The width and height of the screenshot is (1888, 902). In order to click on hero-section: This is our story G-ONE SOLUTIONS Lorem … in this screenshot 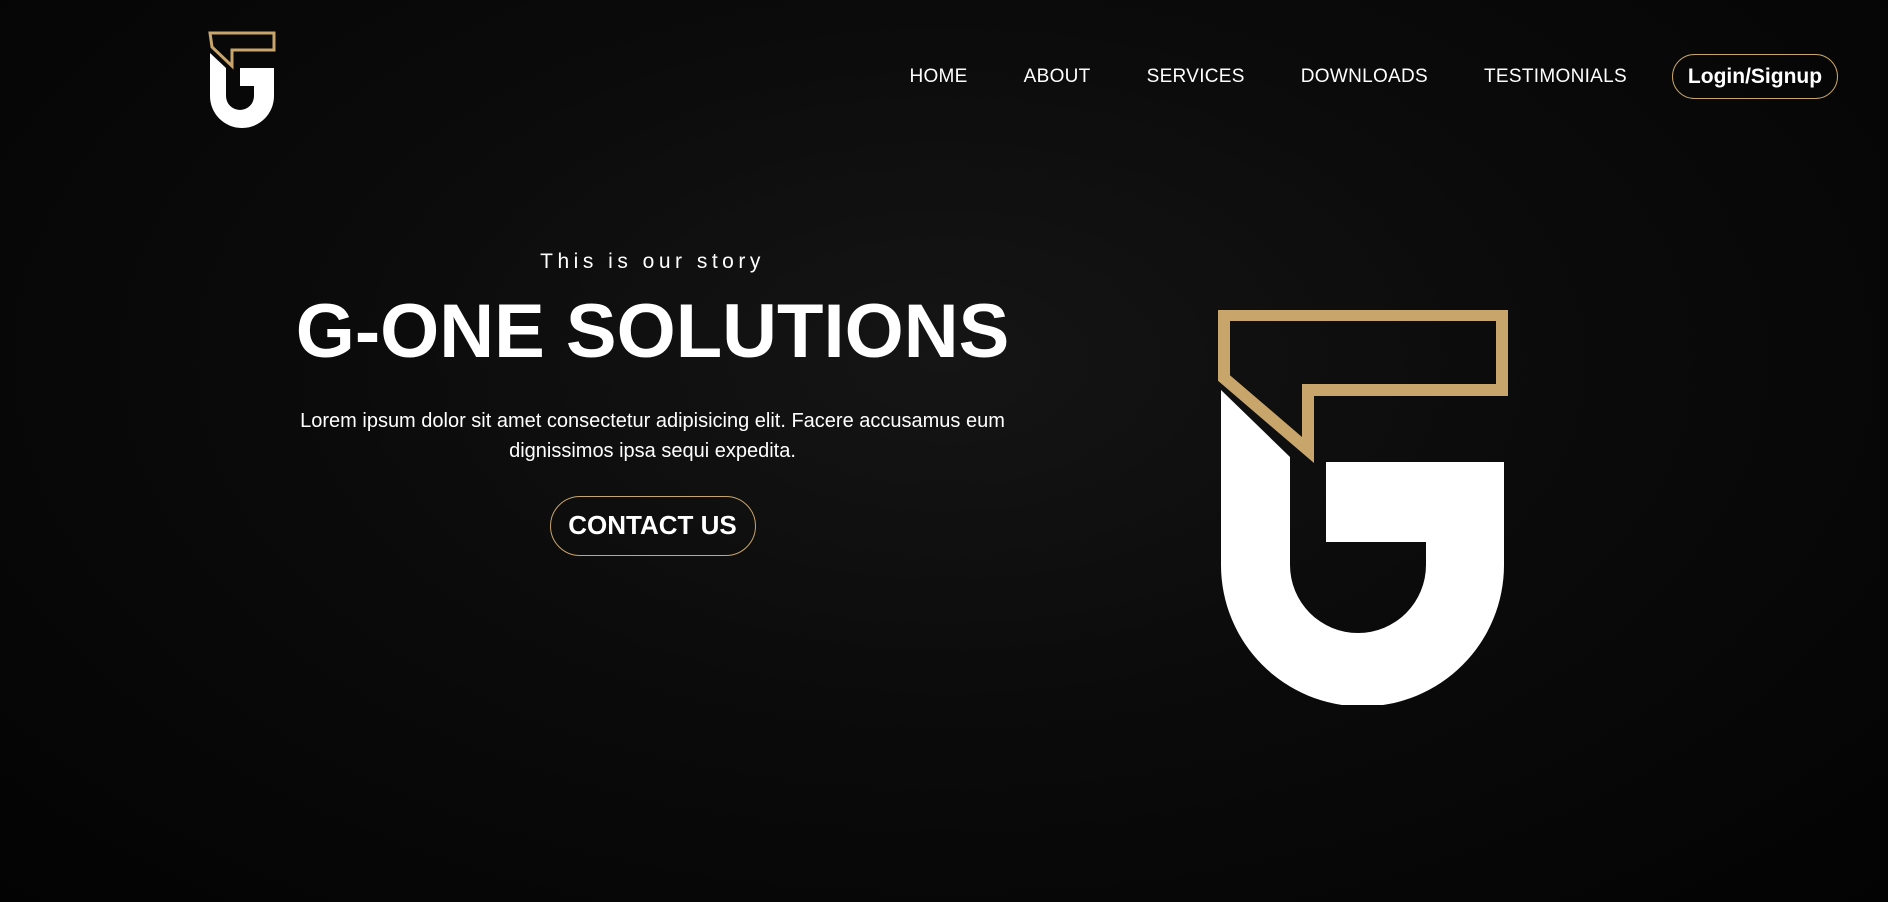, I will do `click(652, 403)`.